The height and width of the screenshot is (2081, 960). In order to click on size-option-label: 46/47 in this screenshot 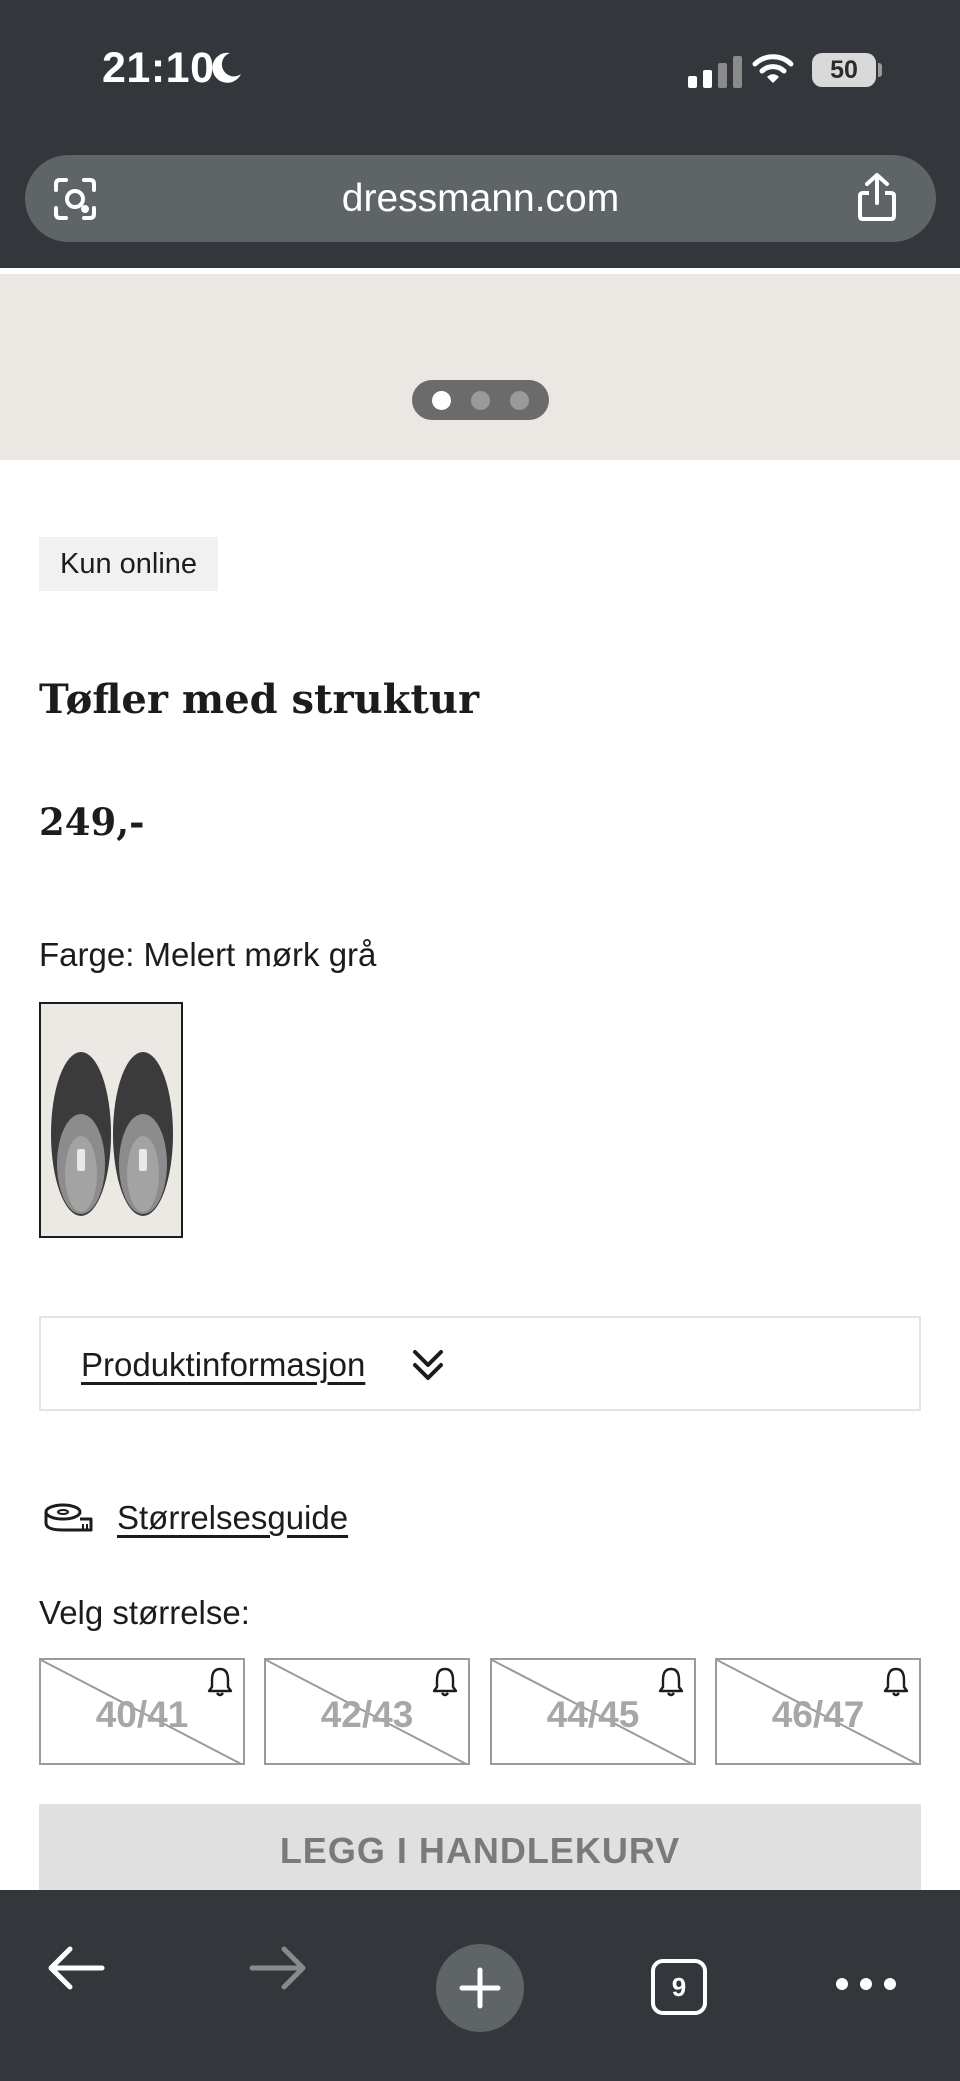, I will do `click(818, 1714)`.